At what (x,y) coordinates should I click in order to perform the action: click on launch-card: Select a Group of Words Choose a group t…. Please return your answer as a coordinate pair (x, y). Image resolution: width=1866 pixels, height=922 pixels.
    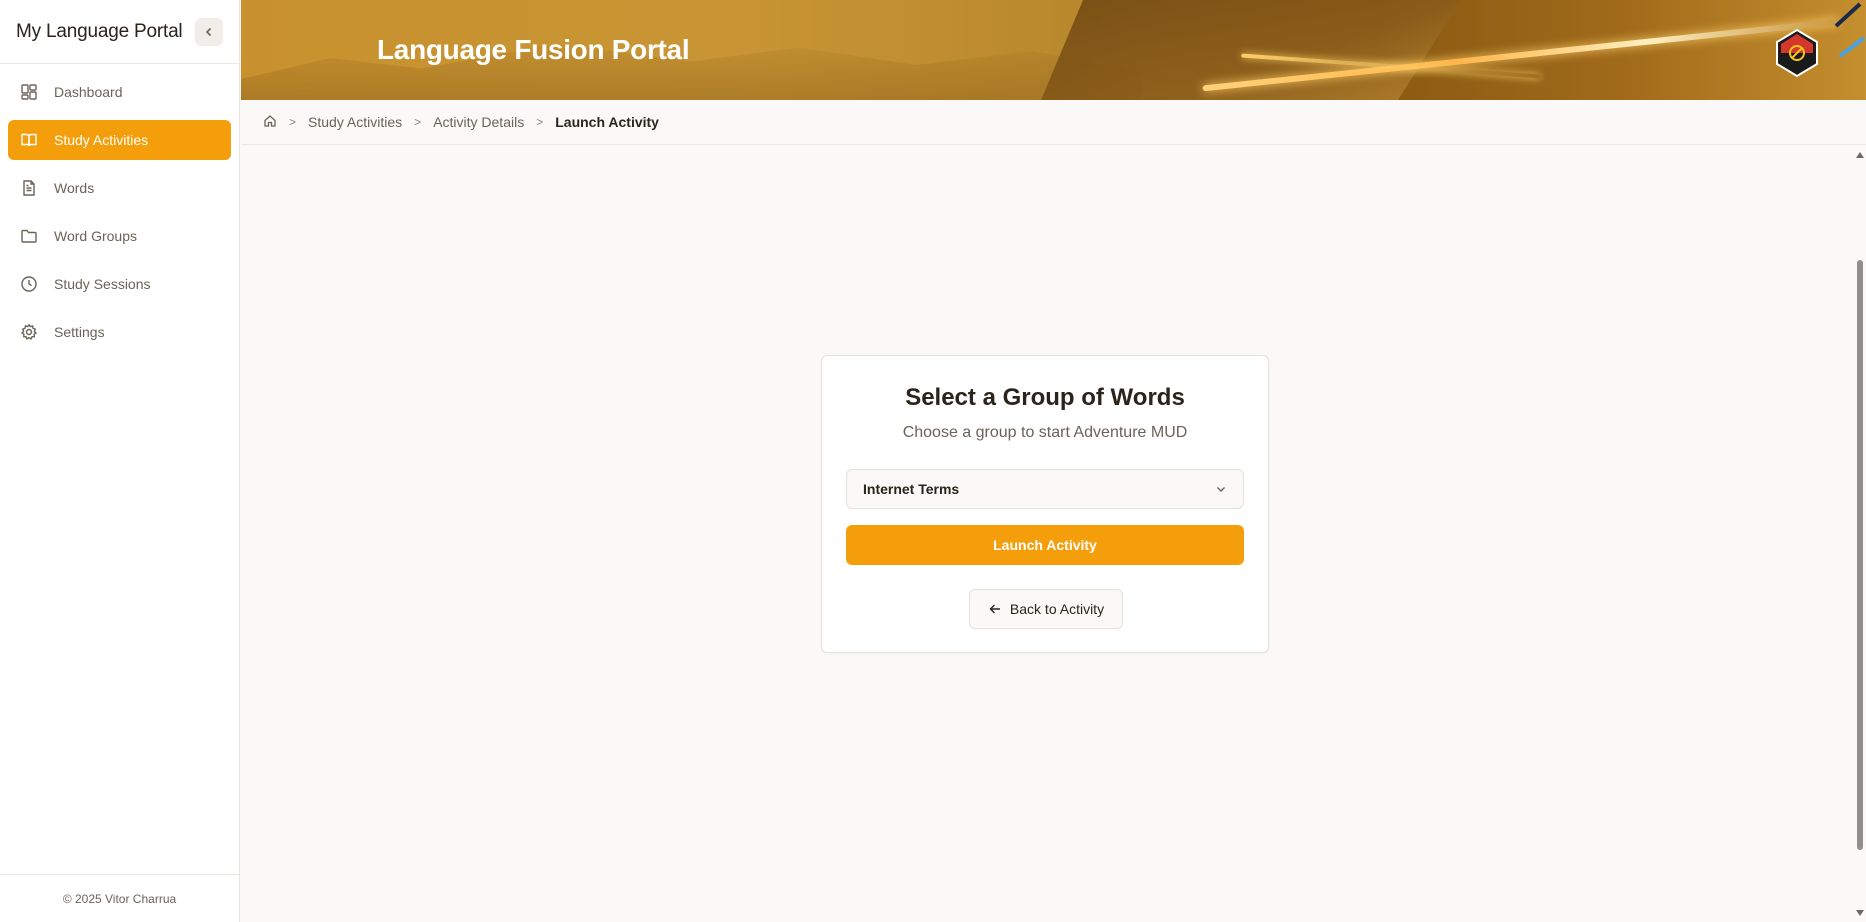
    Looking at the image, I should click on (1045, 504).